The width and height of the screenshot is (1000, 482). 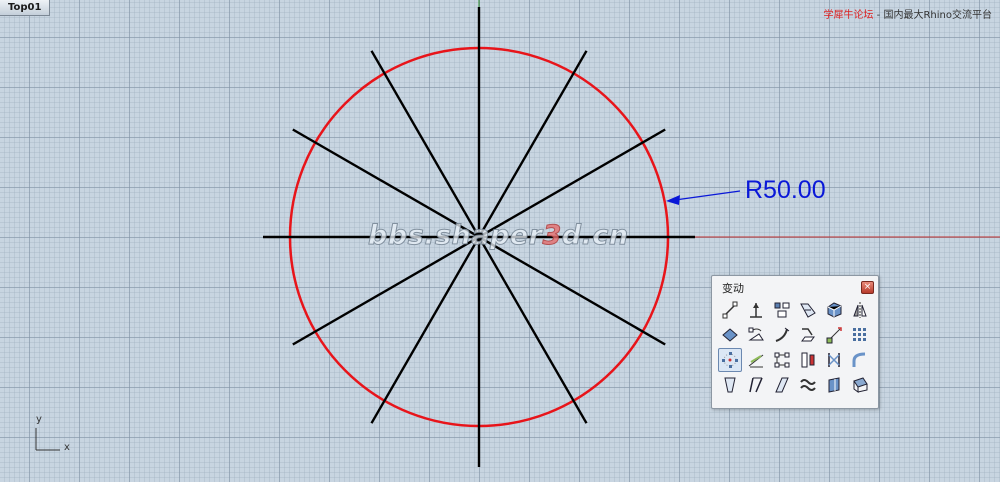 I want to click on bend-icon, so click(x=782, y=334).